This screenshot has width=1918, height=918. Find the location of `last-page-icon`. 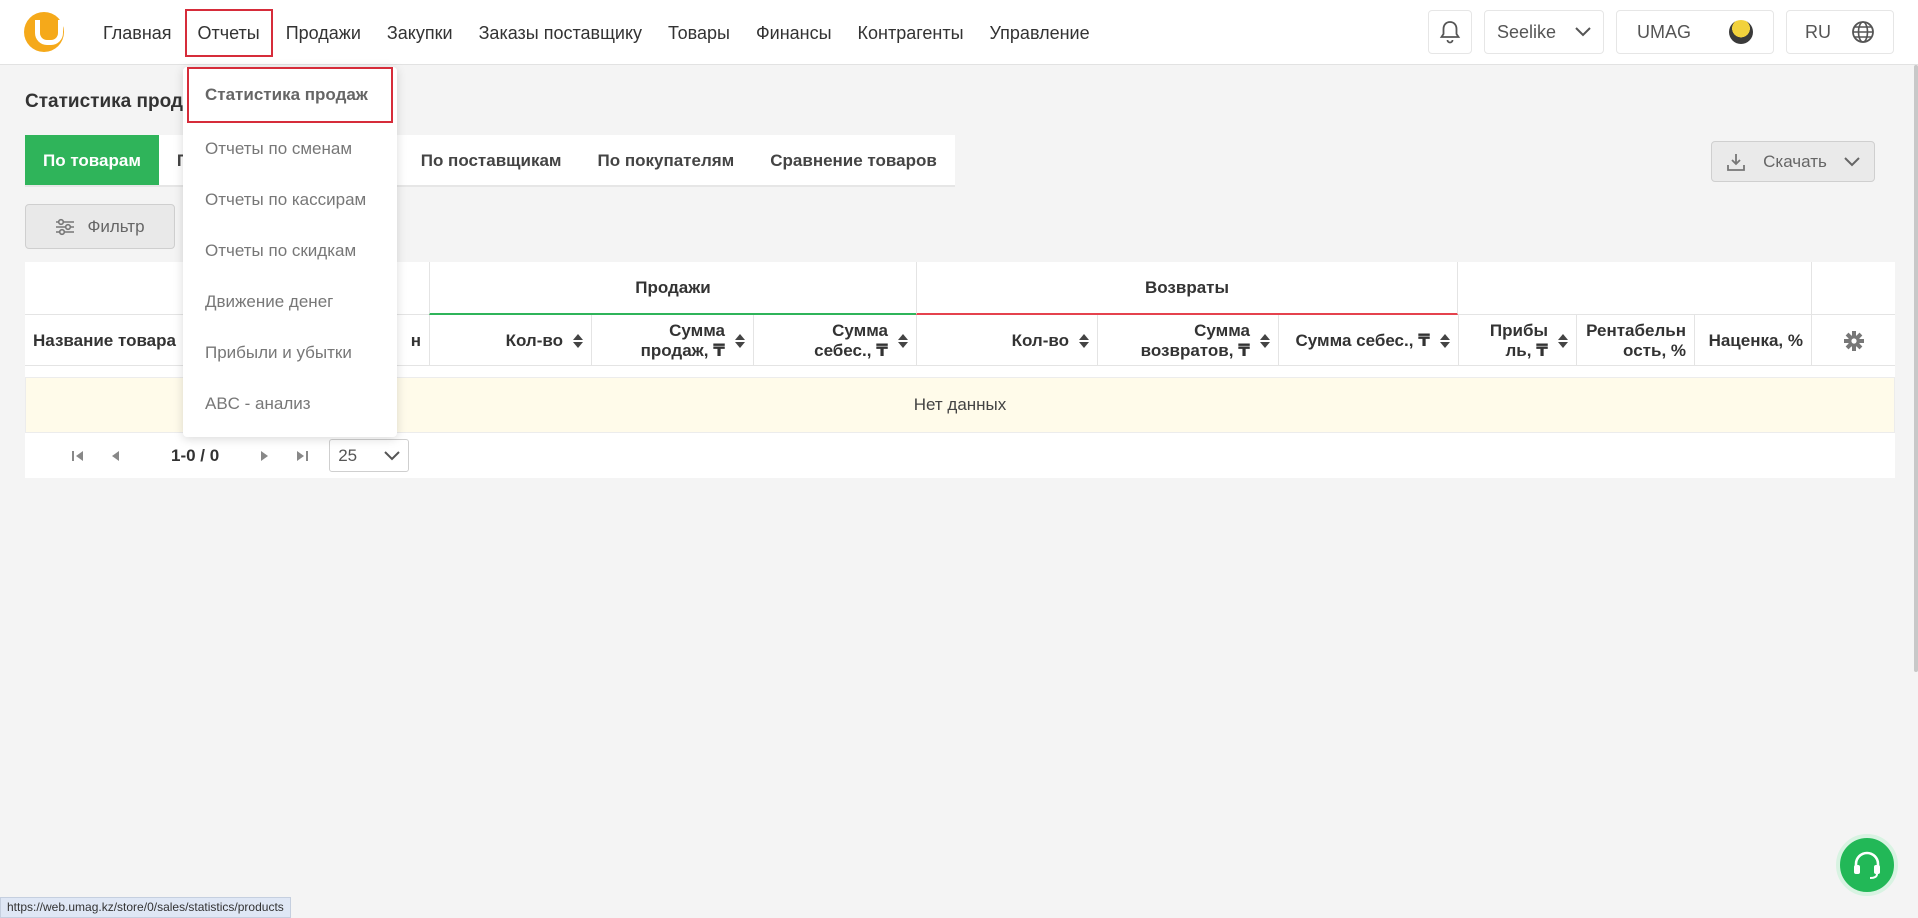

last-page-icon is located at coordinates (303, 455).